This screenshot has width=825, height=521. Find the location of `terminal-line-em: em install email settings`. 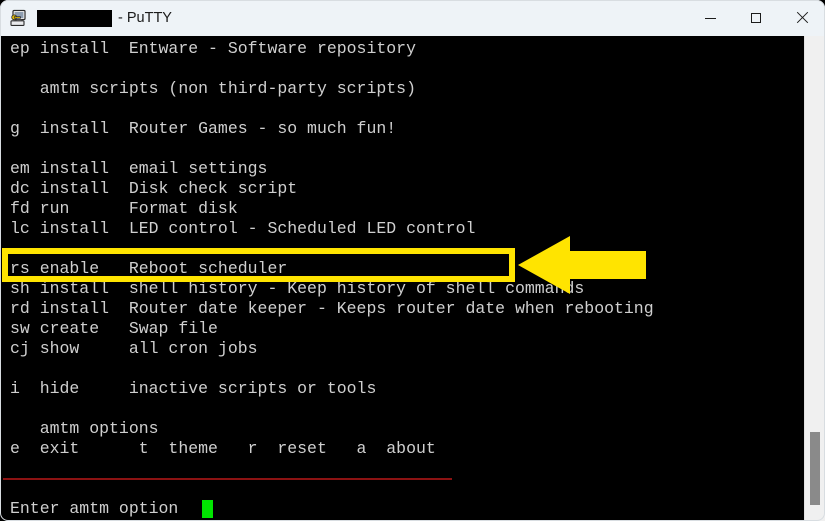

terminal-line-em: em install email settings is located at coordinates (139, 168).